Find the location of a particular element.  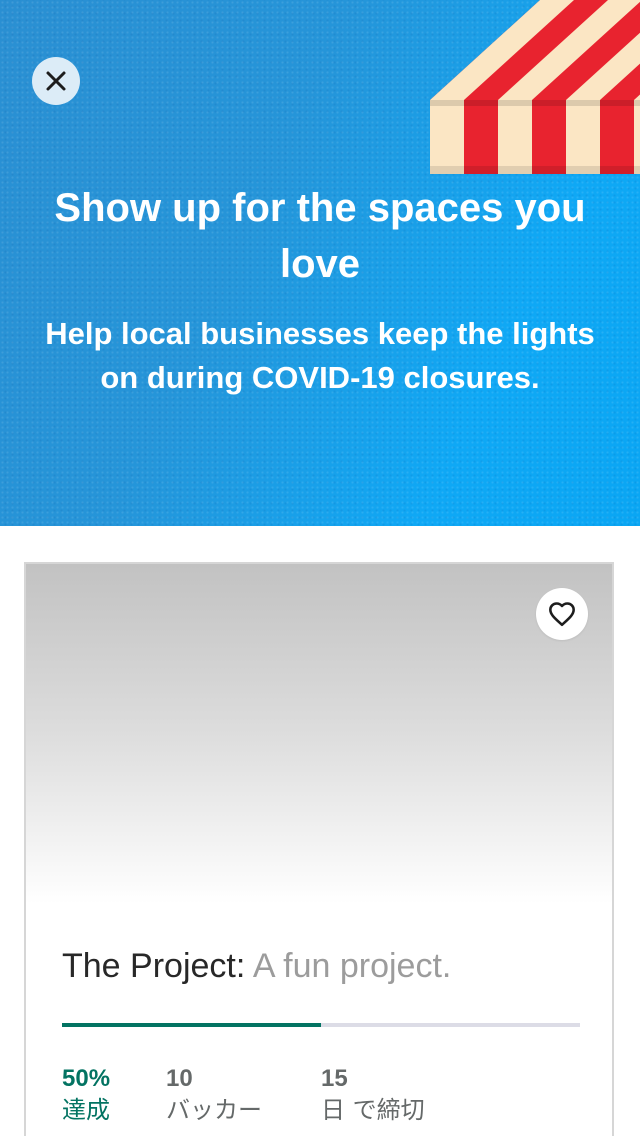

backers-count: 10 is located at coordinates (179, 1078).